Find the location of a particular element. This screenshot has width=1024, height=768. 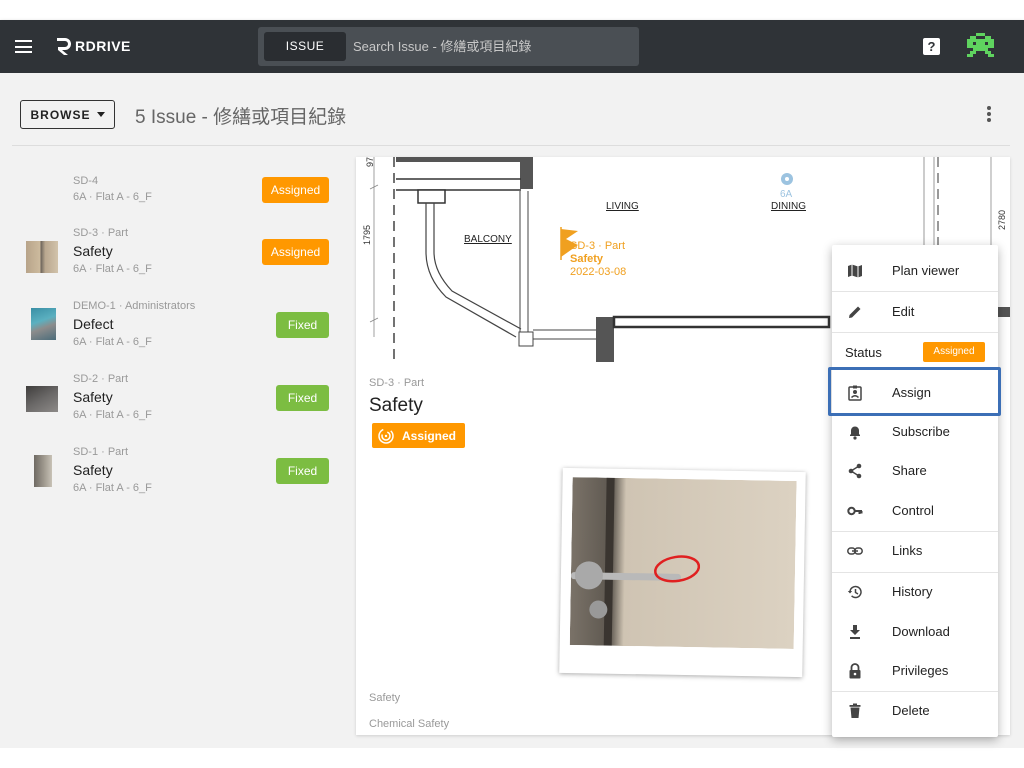

menu-item-share: Share is located at coordinates (915, 471).